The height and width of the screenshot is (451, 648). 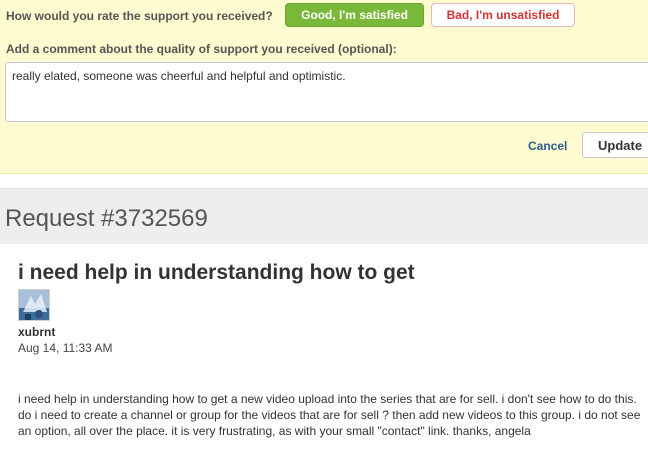 I want to click on user-avatar-photo-icon, so click(x=34, y=305).